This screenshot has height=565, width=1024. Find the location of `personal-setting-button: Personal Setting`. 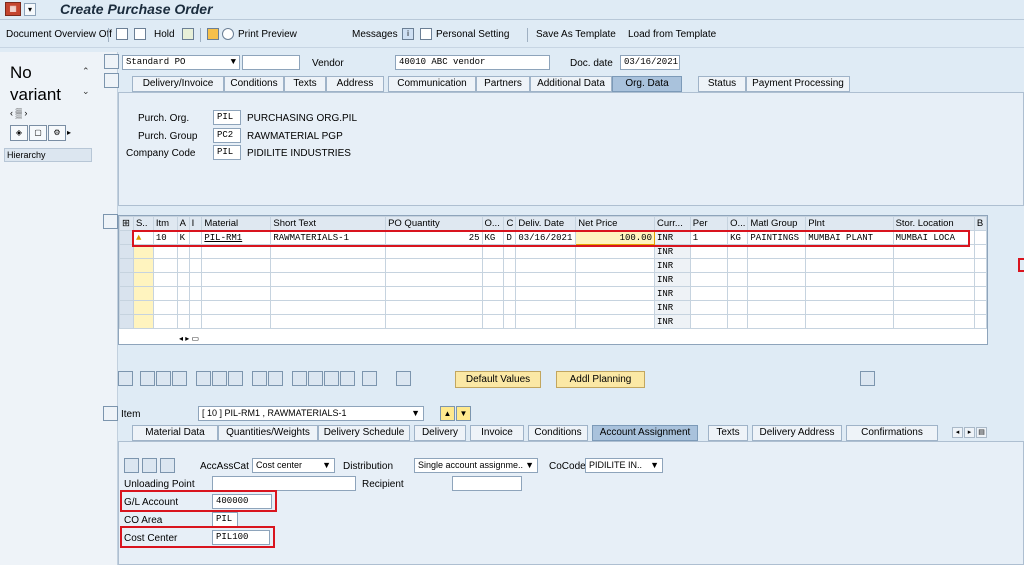

personal-setting-button: Personal Setting is located at coordinates (472, 34).